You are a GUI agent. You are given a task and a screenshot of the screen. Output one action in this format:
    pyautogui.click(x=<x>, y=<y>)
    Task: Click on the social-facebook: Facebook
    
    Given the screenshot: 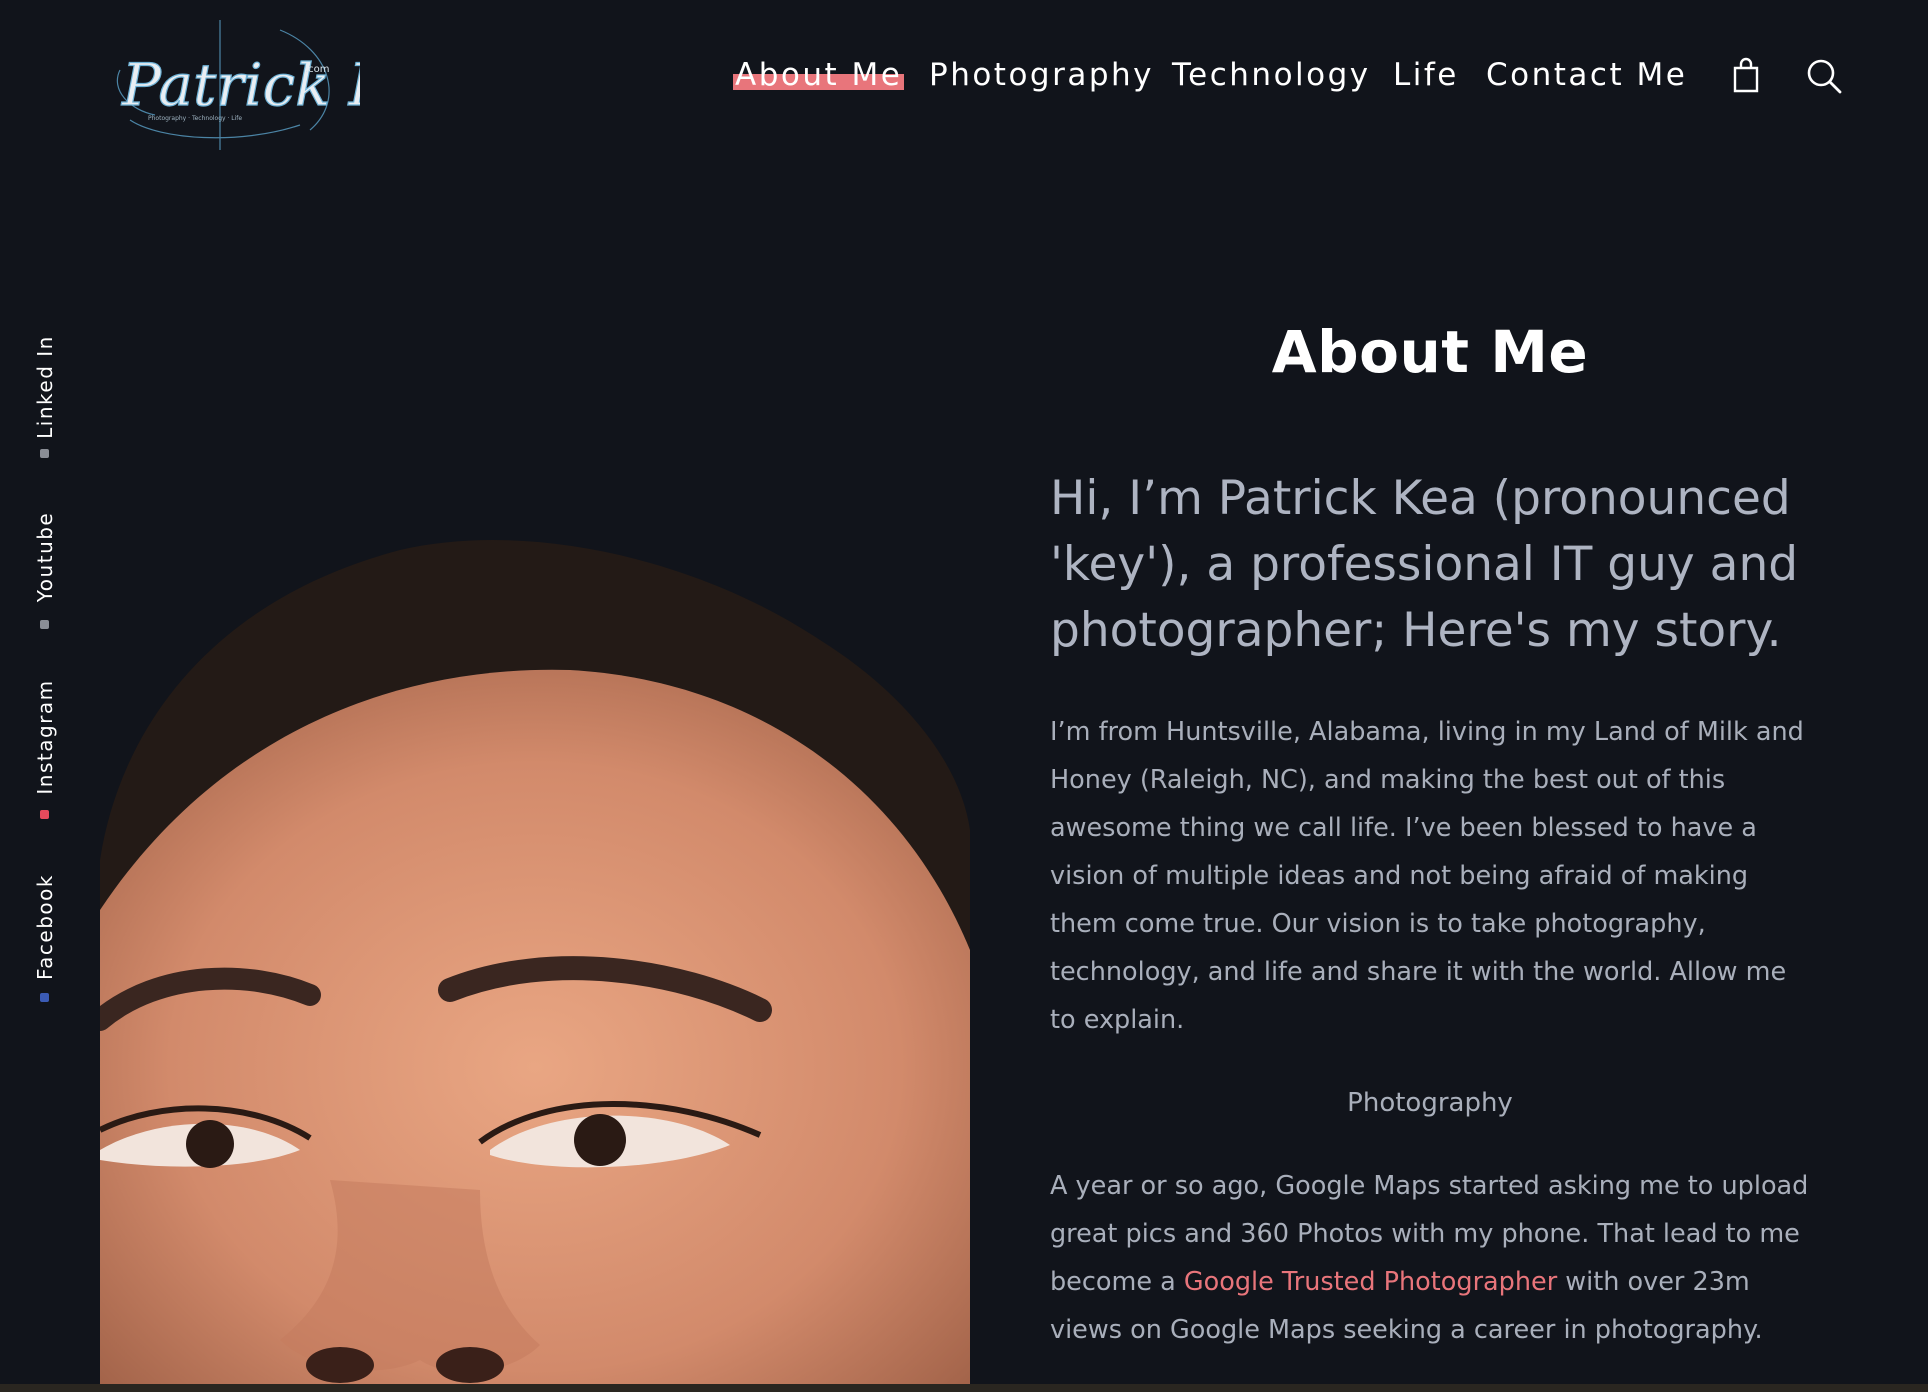 What is the action you would take?
    pyautogui.click(x=45, y=935)
    